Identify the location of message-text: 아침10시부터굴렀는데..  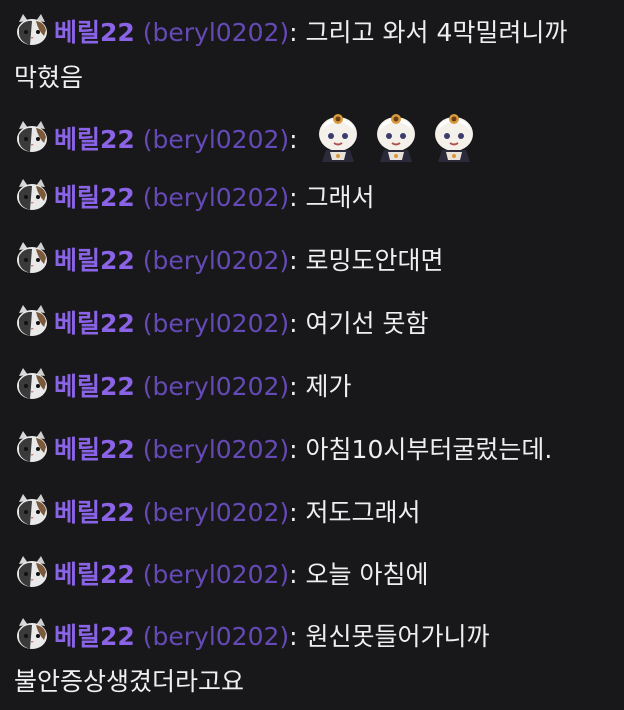
(429, 449).